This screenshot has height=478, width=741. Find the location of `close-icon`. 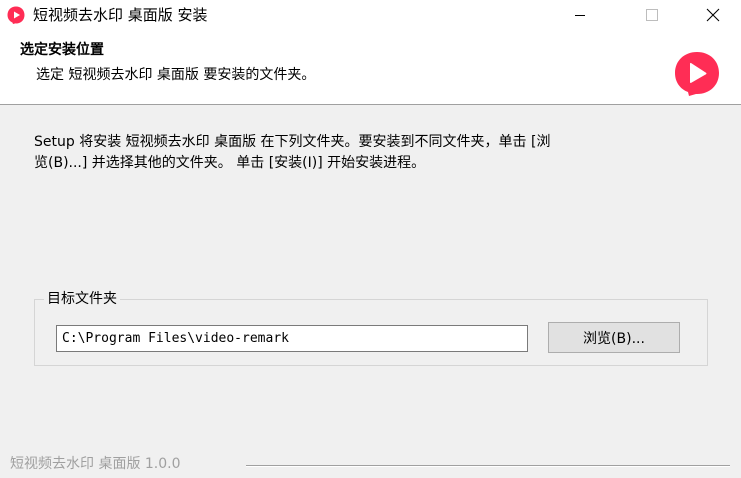

close-icon is located at coordinates (713, 15).